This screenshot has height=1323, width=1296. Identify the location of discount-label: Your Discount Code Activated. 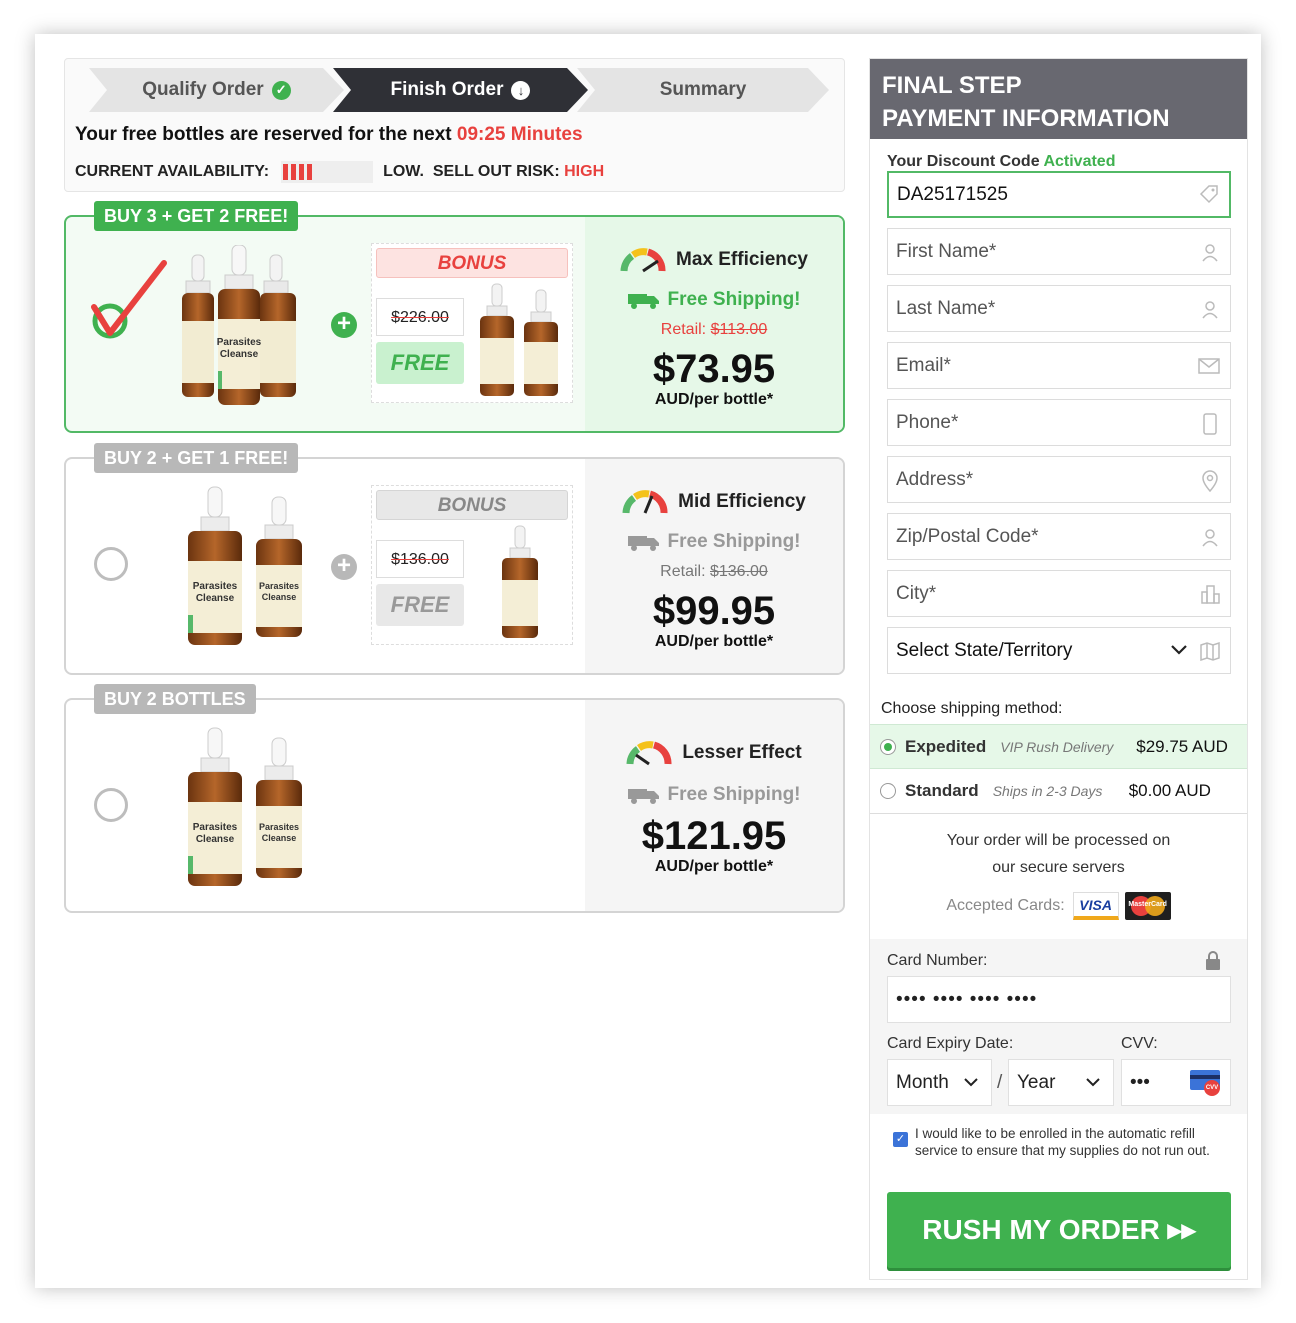
(1001, 161).